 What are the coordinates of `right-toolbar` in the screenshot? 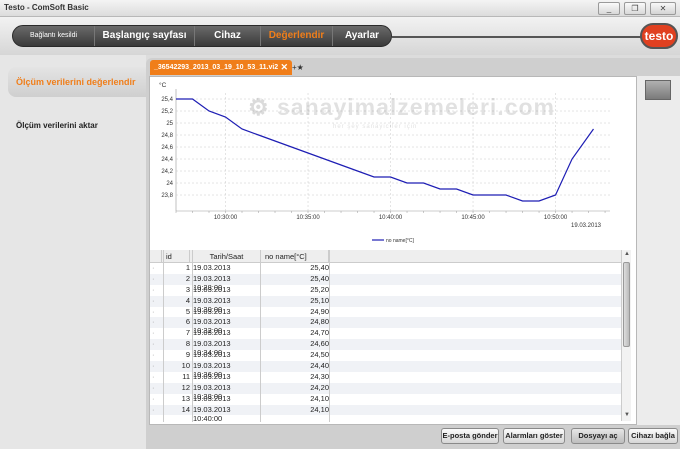 It's located at (658, 250).